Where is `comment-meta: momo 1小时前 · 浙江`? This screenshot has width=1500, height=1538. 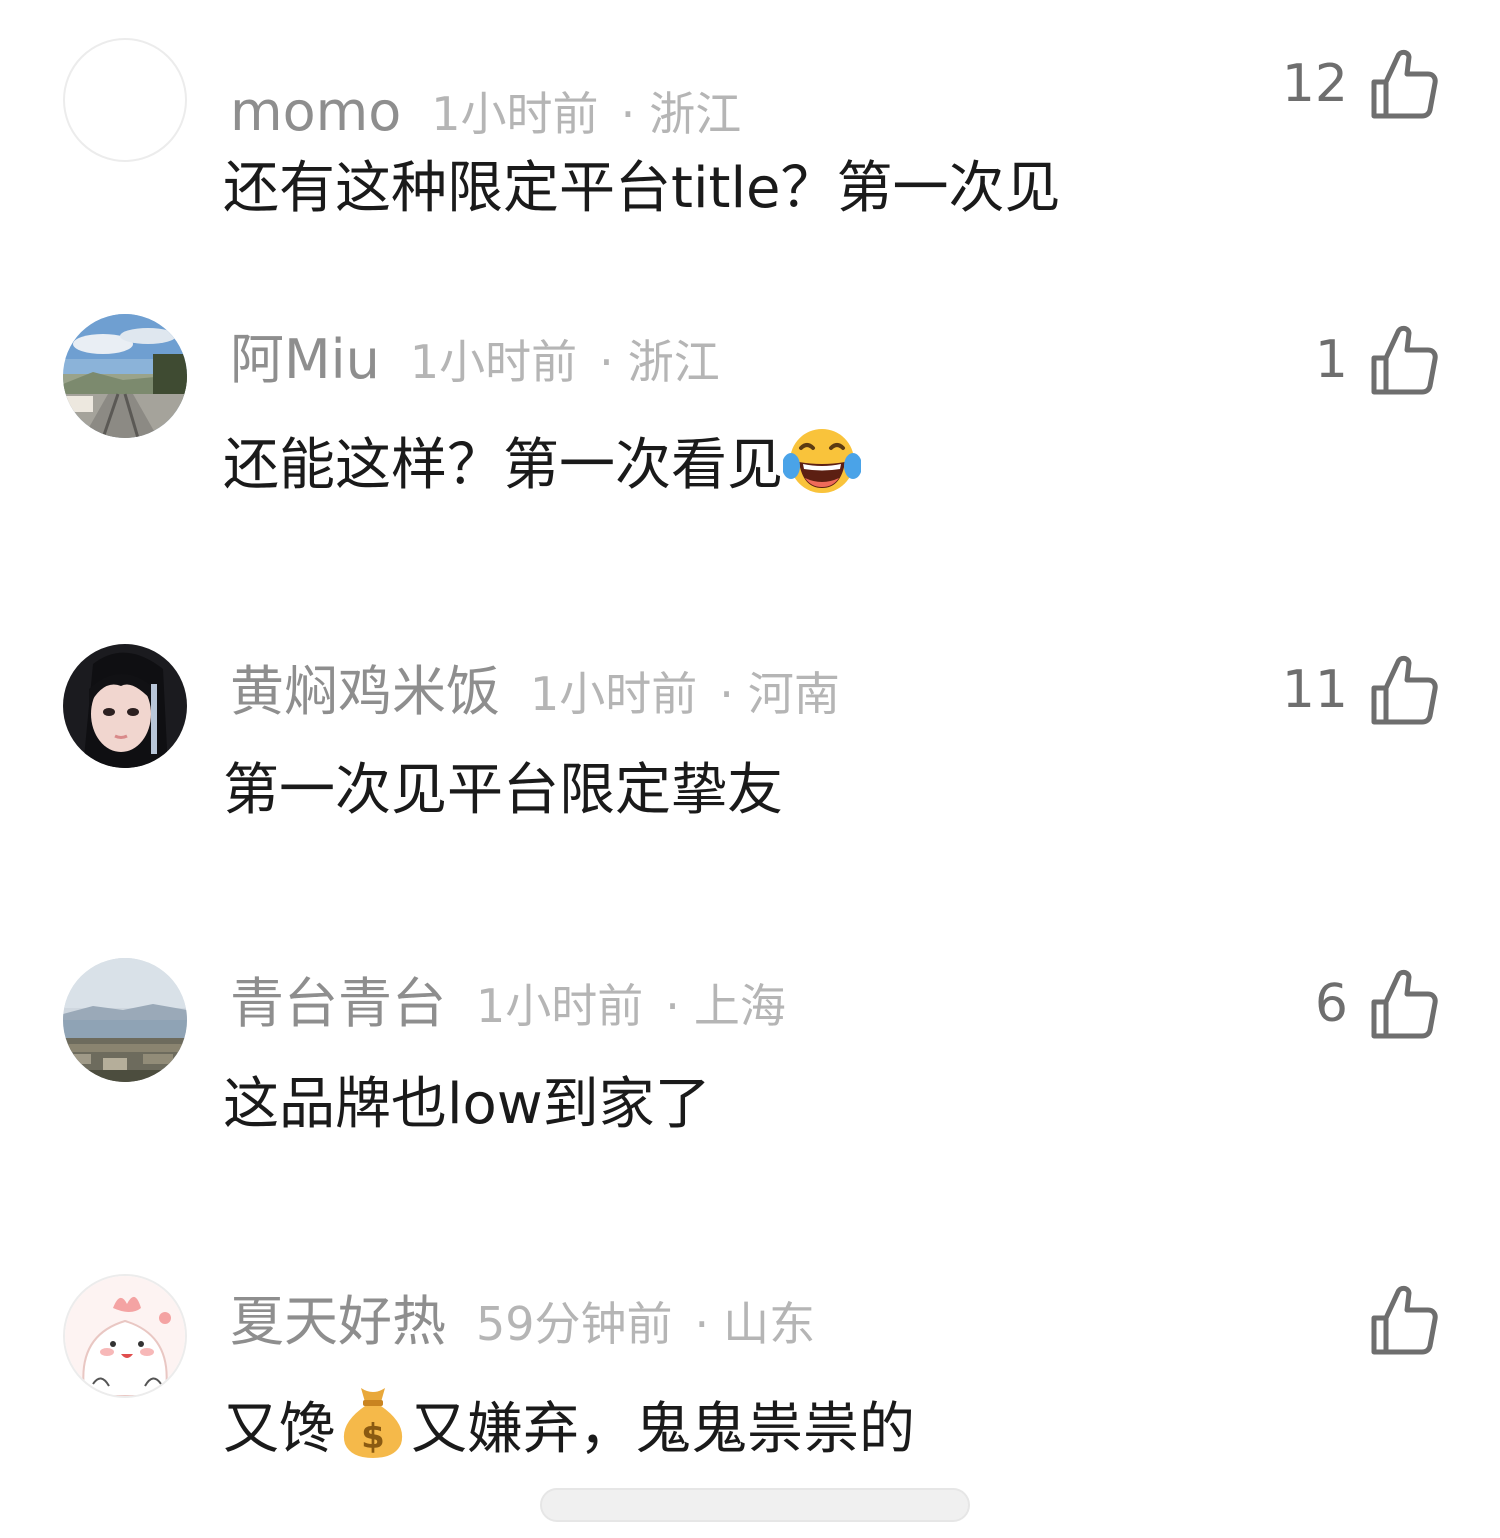
comment-meta: momo 1小时前 · 浙江 is located at coordinates (485, 112).